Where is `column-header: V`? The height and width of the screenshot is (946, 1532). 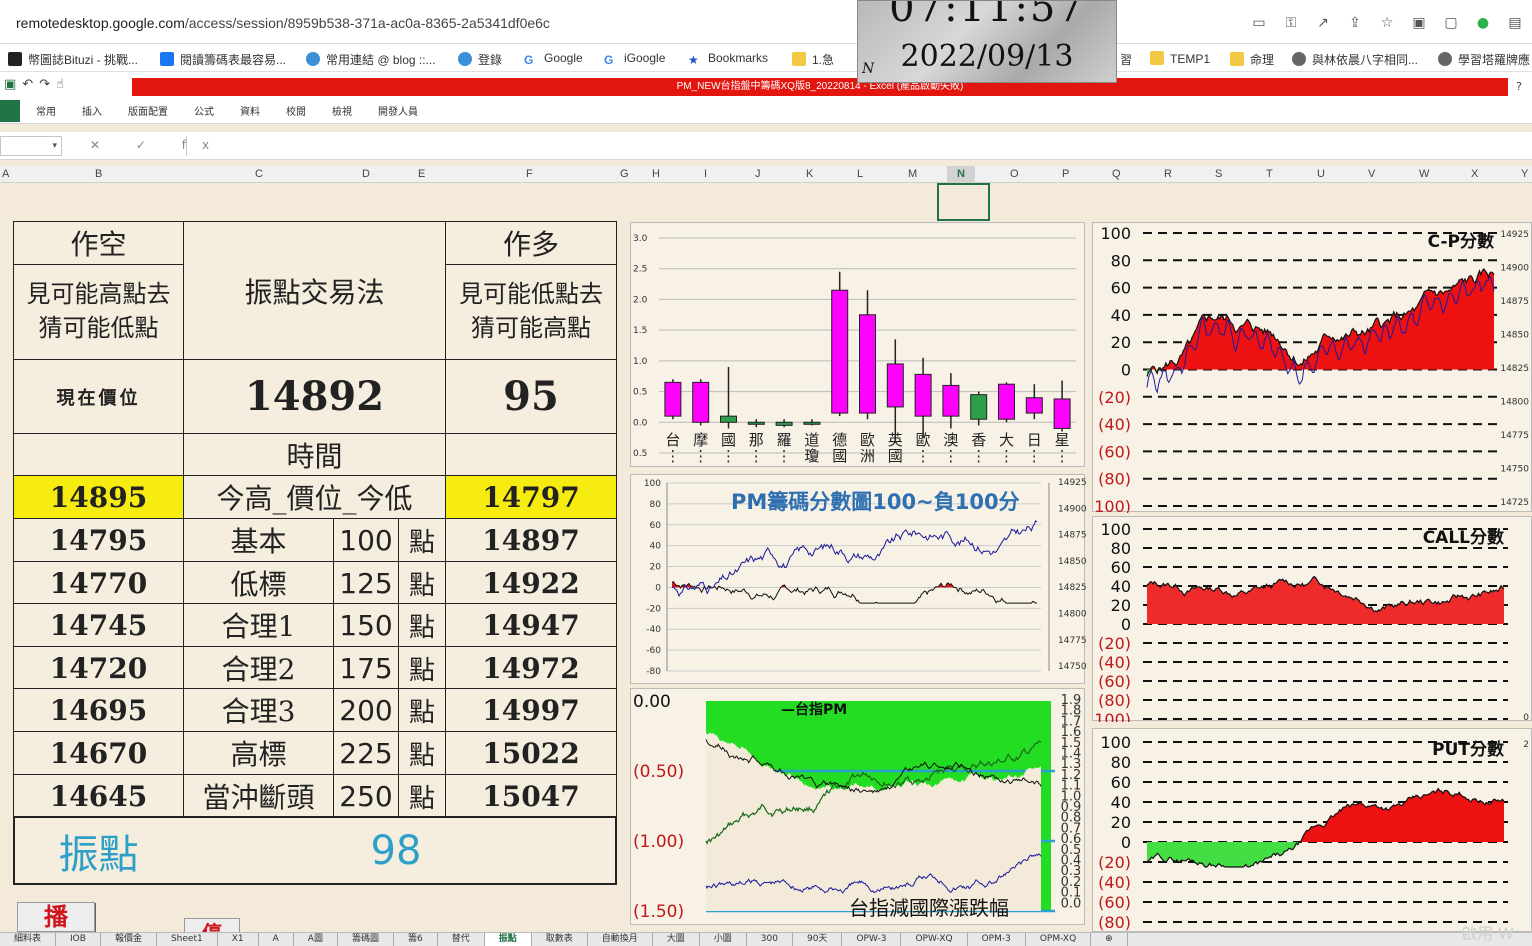 column-header: V is located at coordinates (1371, 174).